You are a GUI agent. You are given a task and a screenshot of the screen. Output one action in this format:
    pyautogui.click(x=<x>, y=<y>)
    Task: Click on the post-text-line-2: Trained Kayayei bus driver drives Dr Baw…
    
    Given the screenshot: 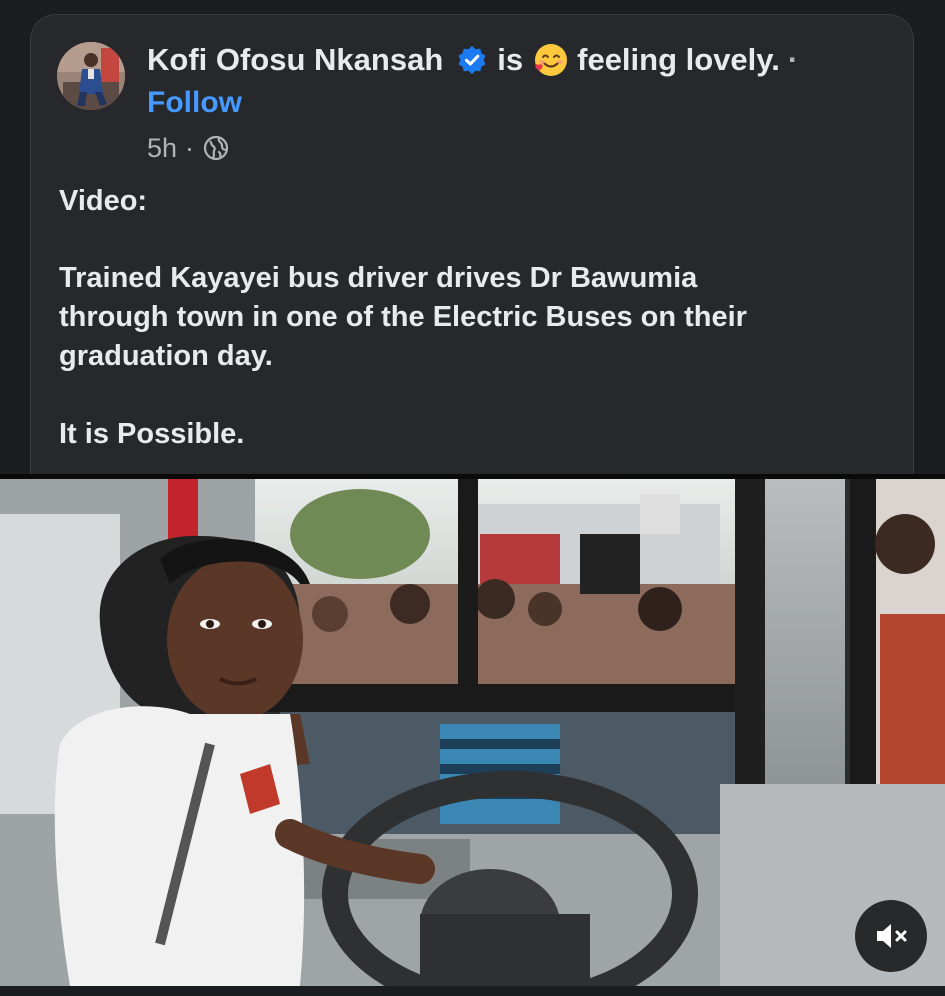 What is the action you would take?
    pyautogui.click(x=378, y=278)
    